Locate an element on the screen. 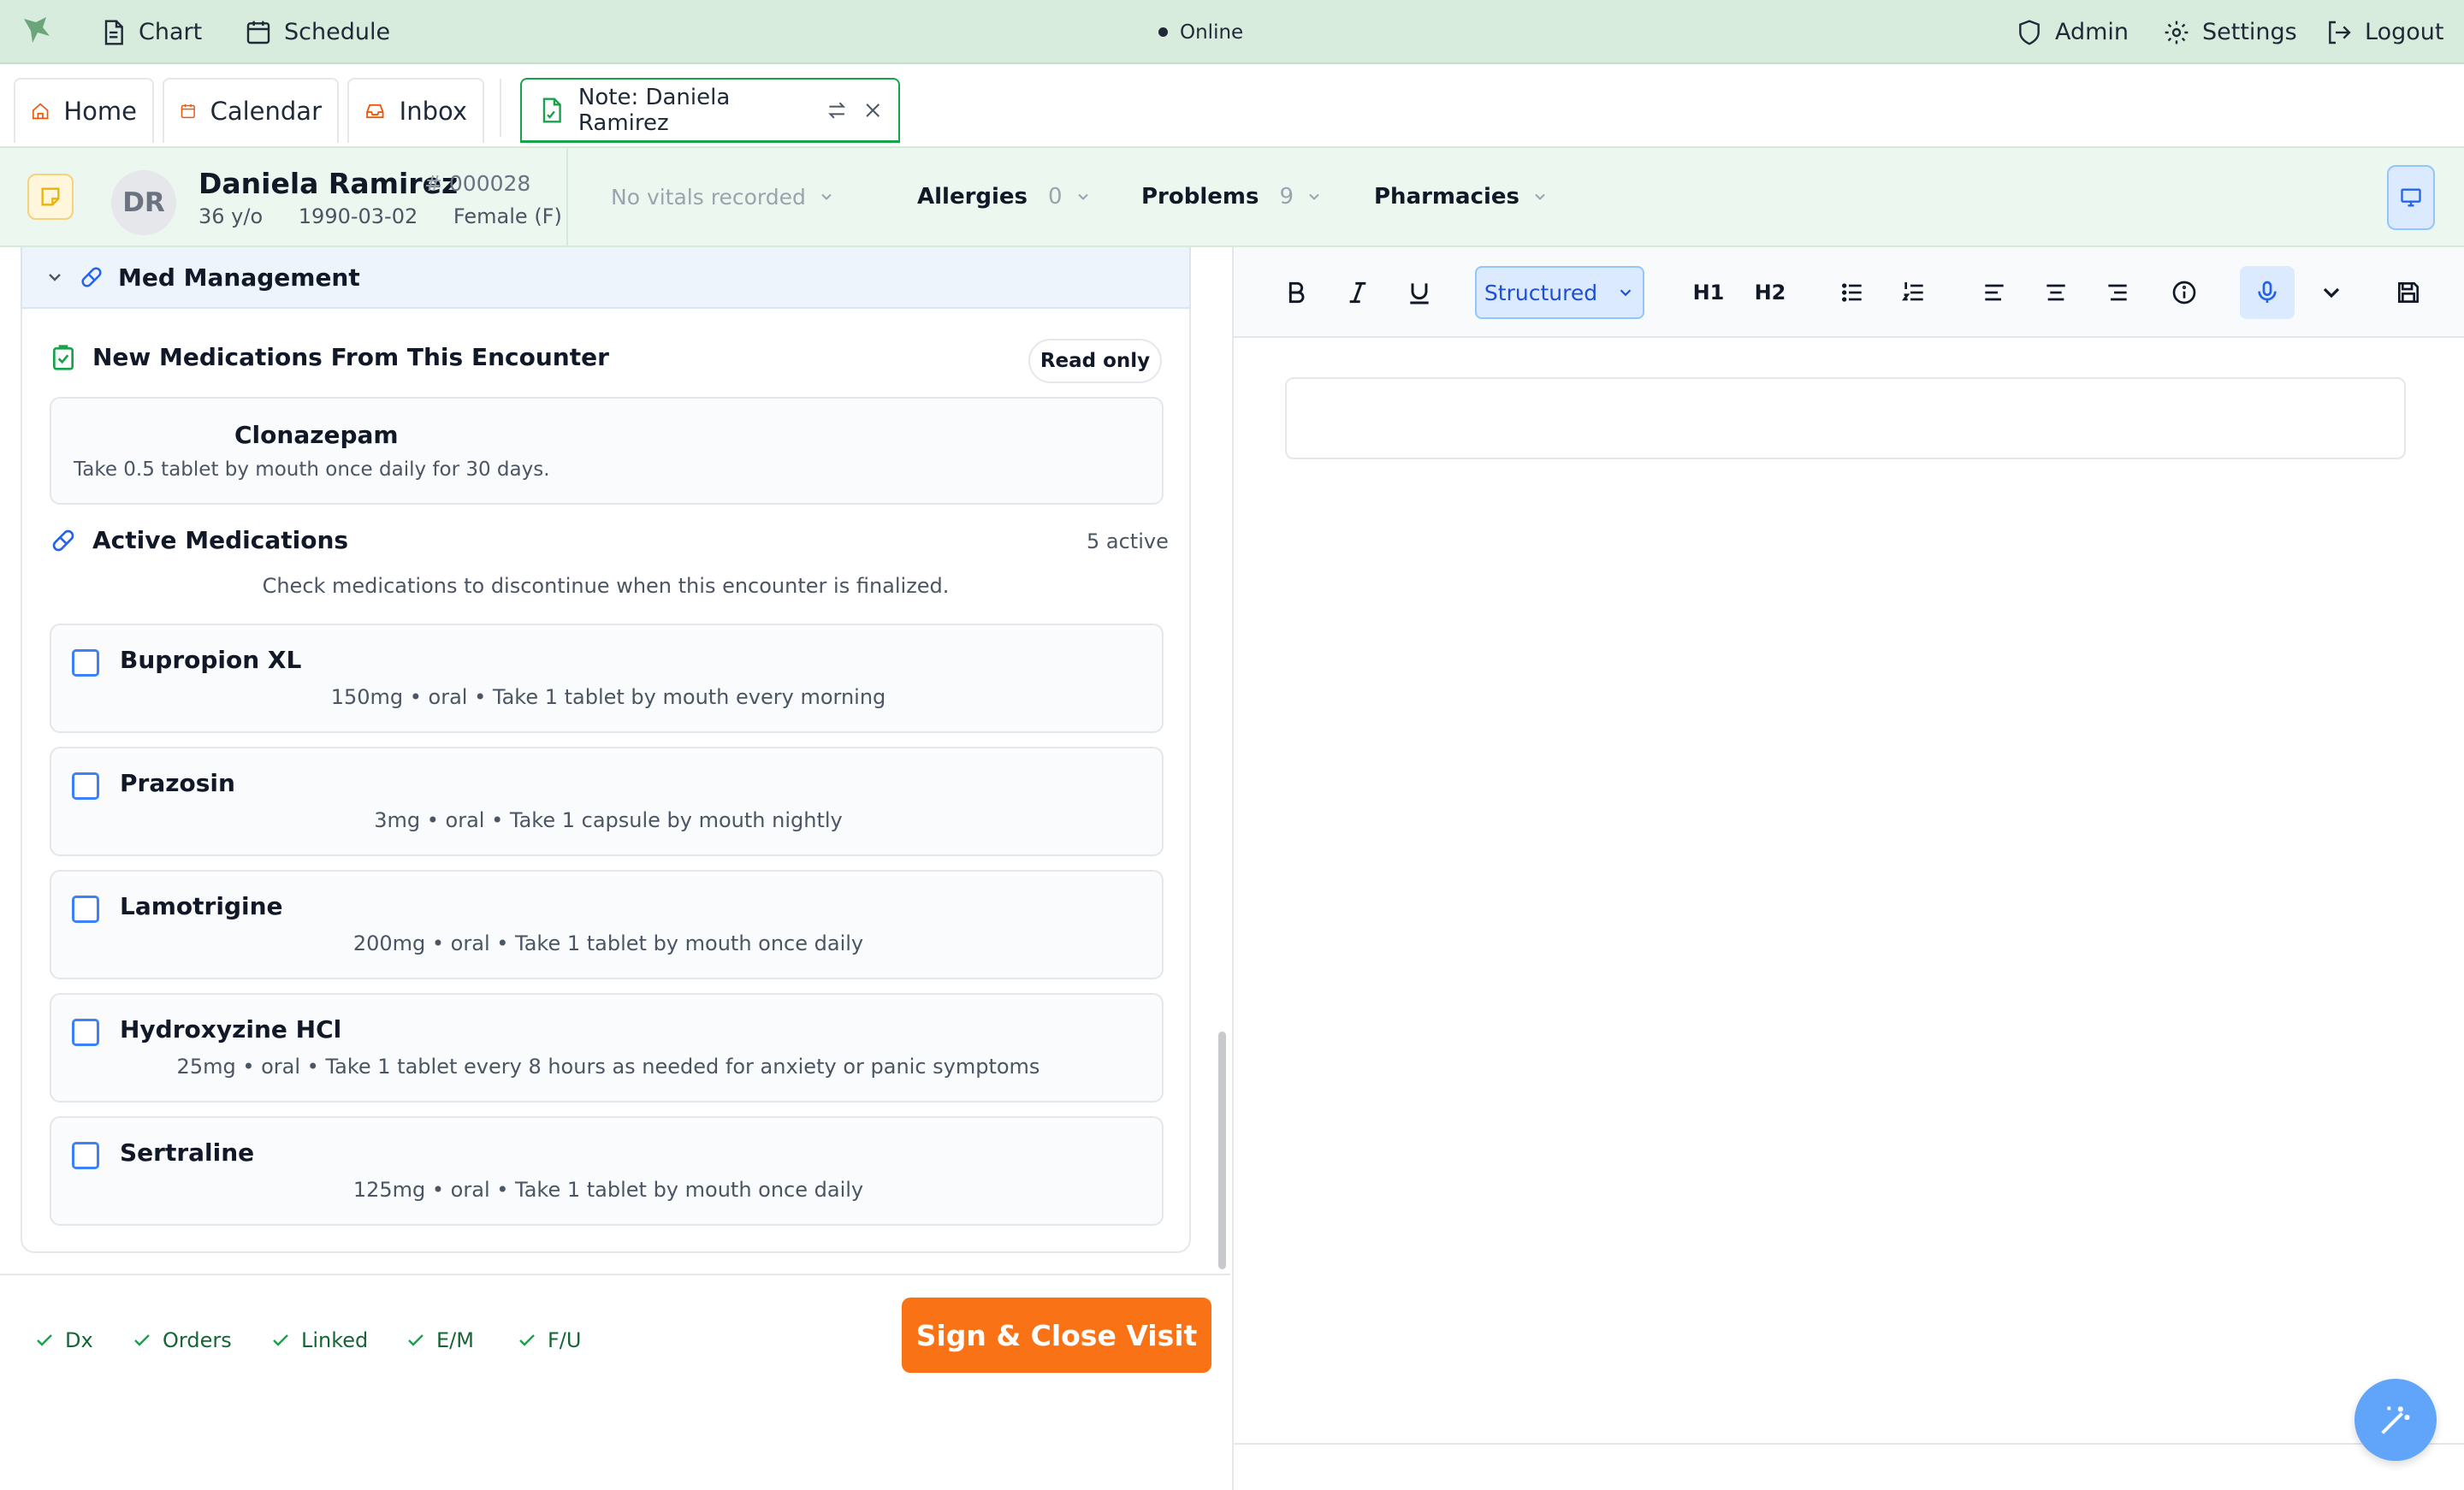 The width and height of the screenshot is (2464, 1490). note-icon is located at coordinates (50, 197).